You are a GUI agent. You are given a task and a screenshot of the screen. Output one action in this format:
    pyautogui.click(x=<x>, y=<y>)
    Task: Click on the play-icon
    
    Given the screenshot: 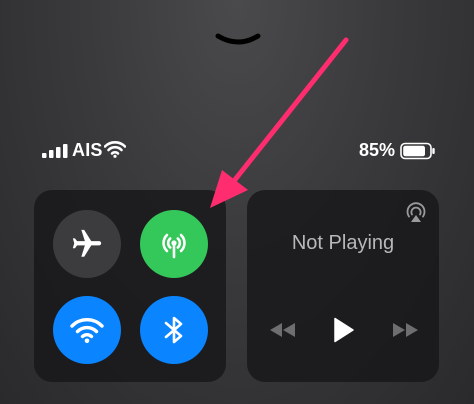 What is the action you would take?
    pyautogui.click(x=344, y=330)
    